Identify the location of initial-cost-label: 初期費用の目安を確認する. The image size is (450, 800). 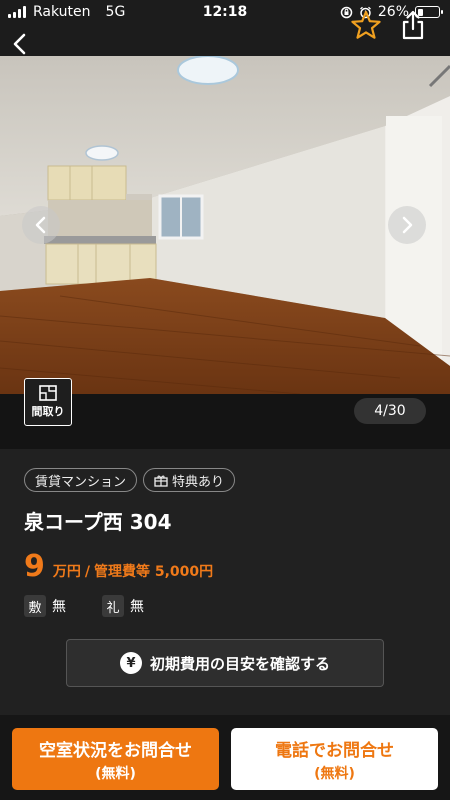
(239, 663).